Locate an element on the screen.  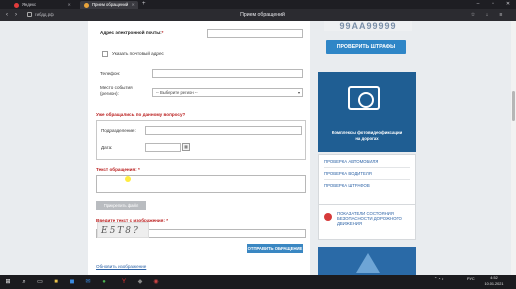
scrollbar-thumb is located at coordinates (513, 106).